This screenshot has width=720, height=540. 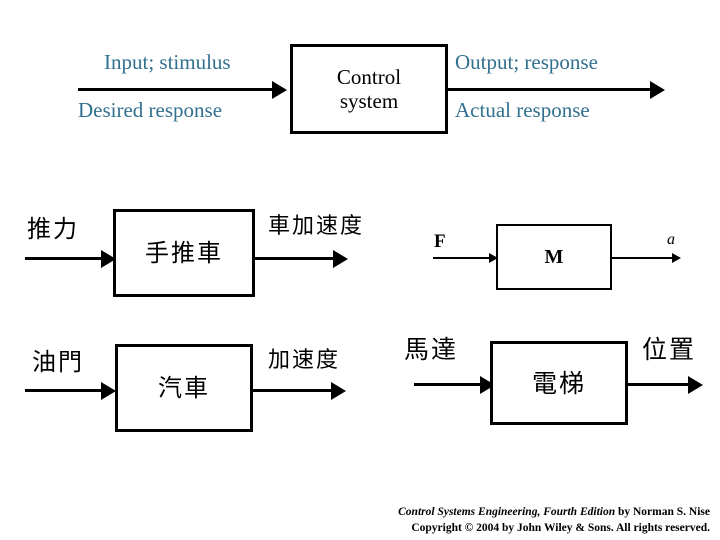 I want to click on row2-input-label: F, so click(x=440, y=241).